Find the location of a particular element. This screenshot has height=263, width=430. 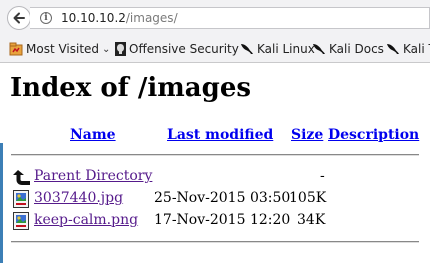

navigation-toolbar: i 10.10.10.2/images/ is located at coordinates (215, 18).